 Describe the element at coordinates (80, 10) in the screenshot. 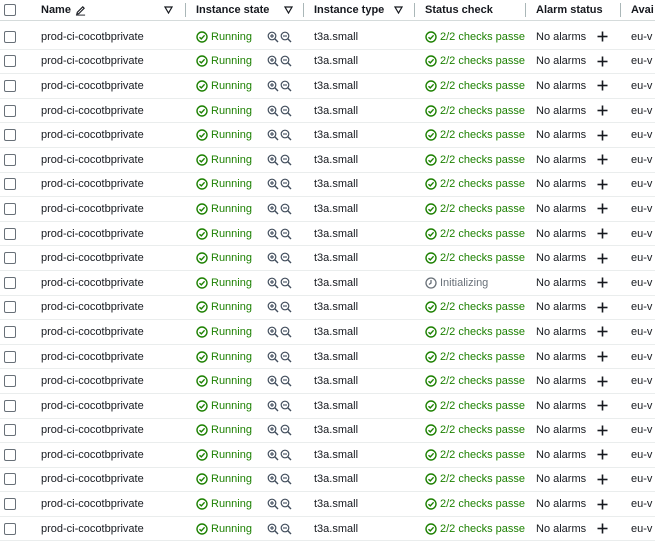

I see `pencil-icon` at that location.